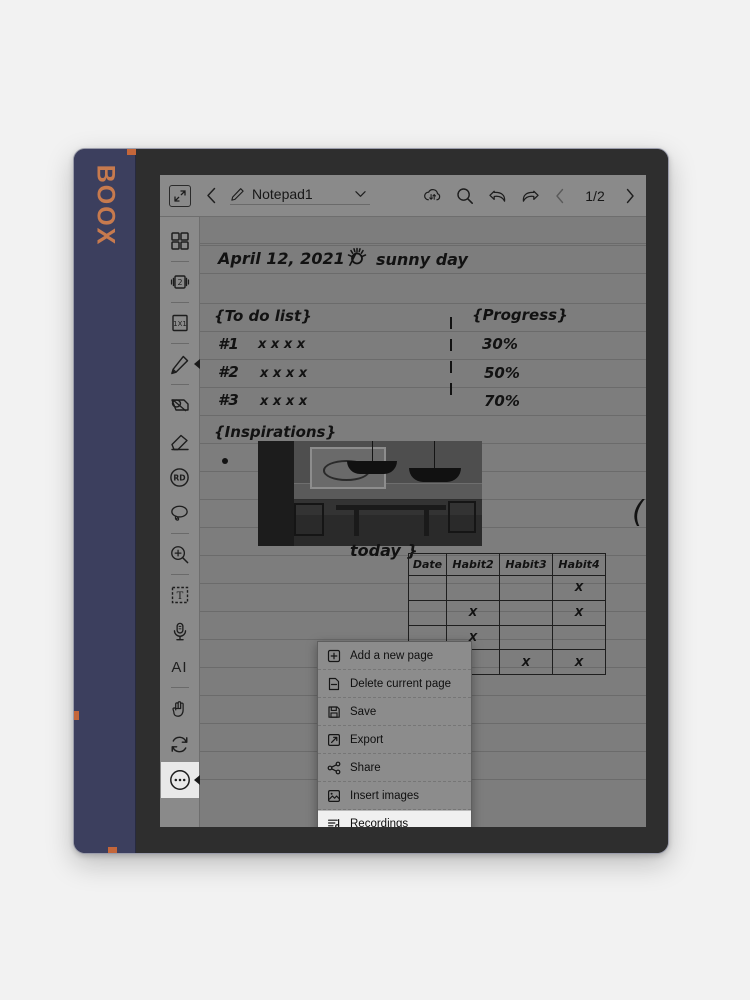 The image size is (750, 1000). I want to click on sidebar-item-rd: RD, so click(180, 477).